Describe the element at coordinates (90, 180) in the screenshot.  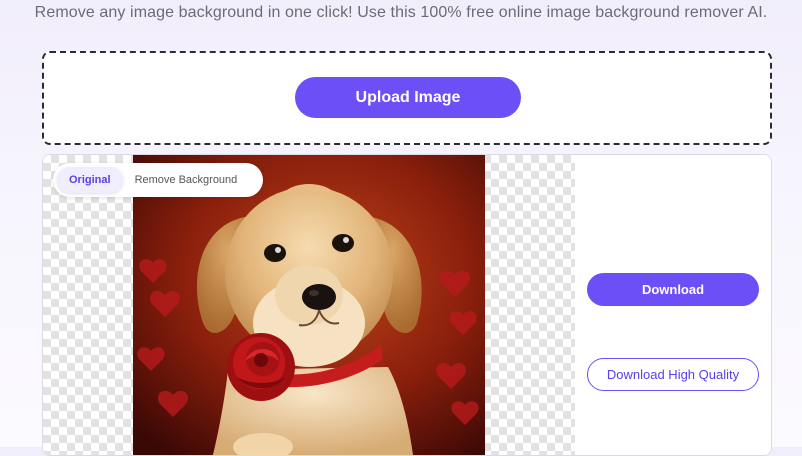
I see `toggle-original: Original` at that location.